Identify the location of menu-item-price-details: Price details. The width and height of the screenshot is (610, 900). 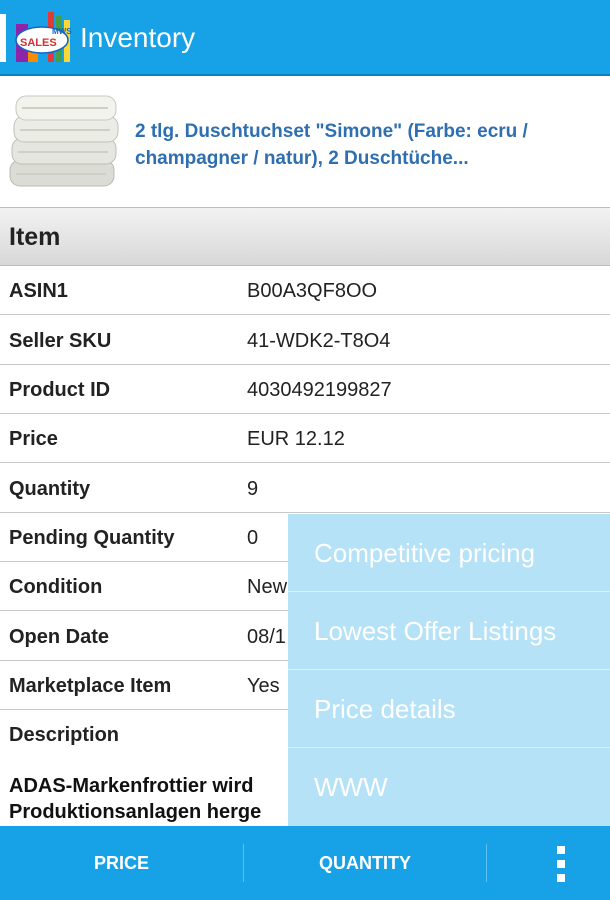
(449, 709).